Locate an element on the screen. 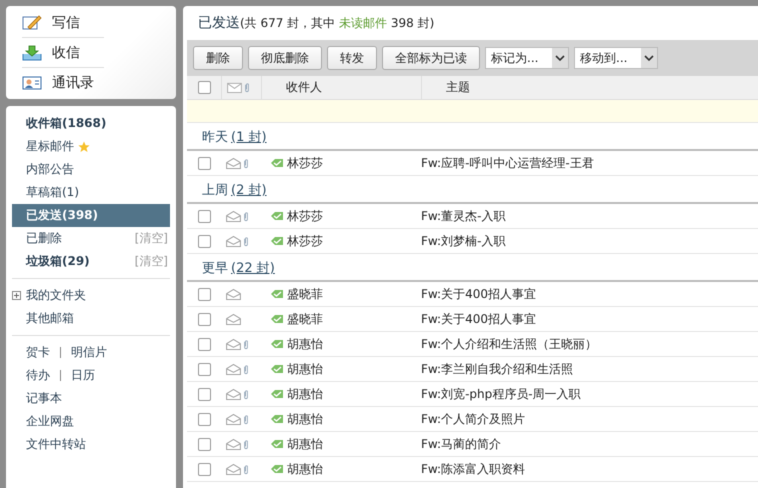  paperclip-icon is located at coordinates (247, 87).